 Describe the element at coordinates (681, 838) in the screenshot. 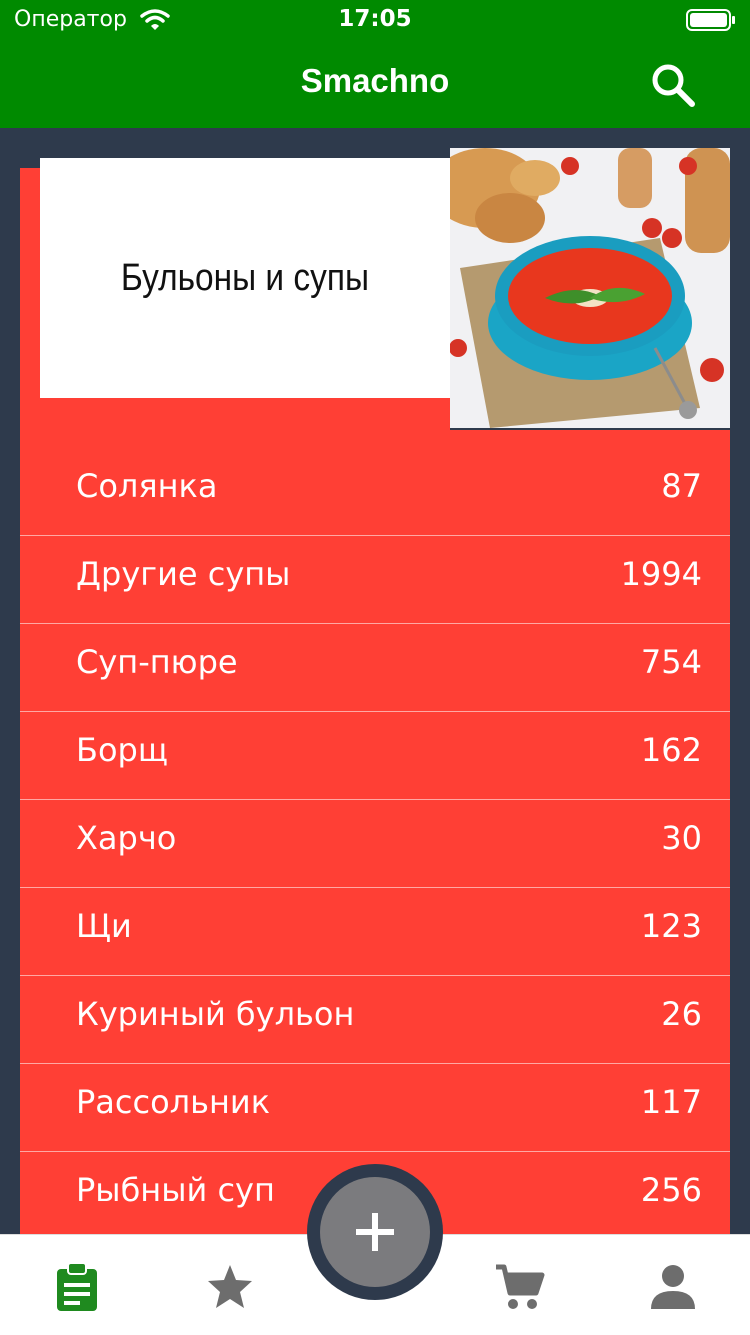

I see `list-item-count: 30` at that location.